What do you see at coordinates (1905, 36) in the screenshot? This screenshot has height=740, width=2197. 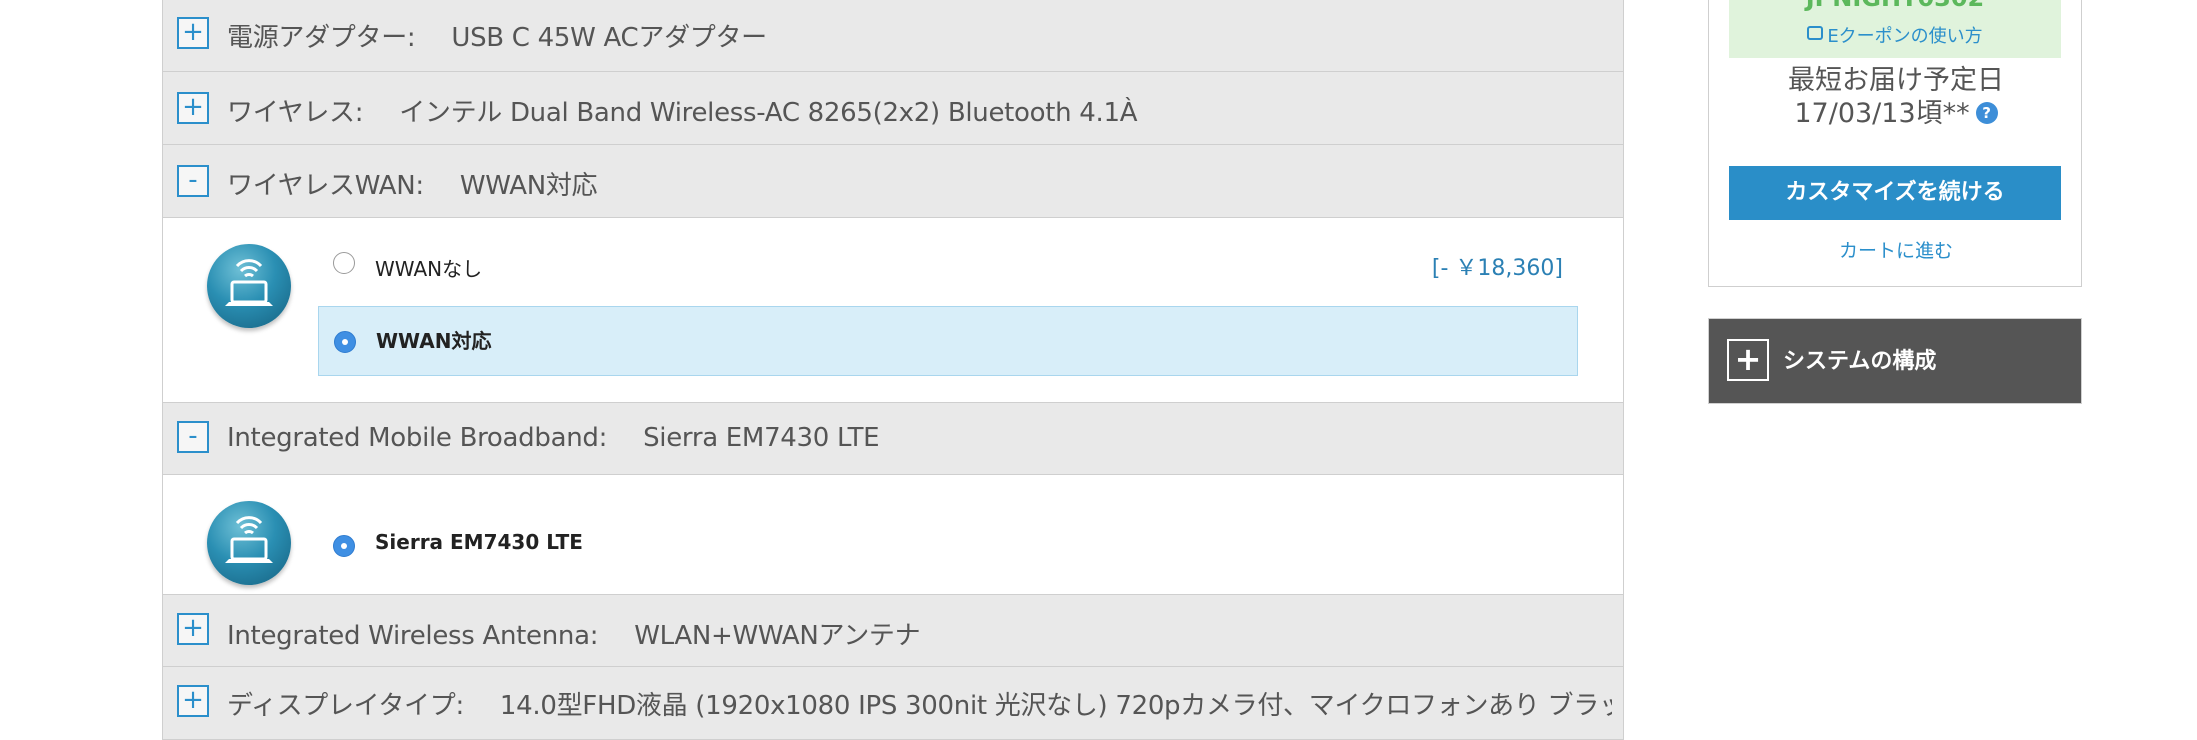 I see `coupon-help-text: Eクーポンの使い方` at bounding box center [1905, 36].